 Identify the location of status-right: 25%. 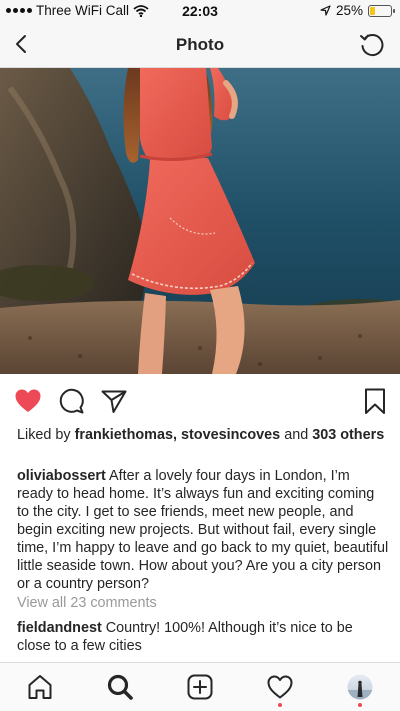
(357, 10).